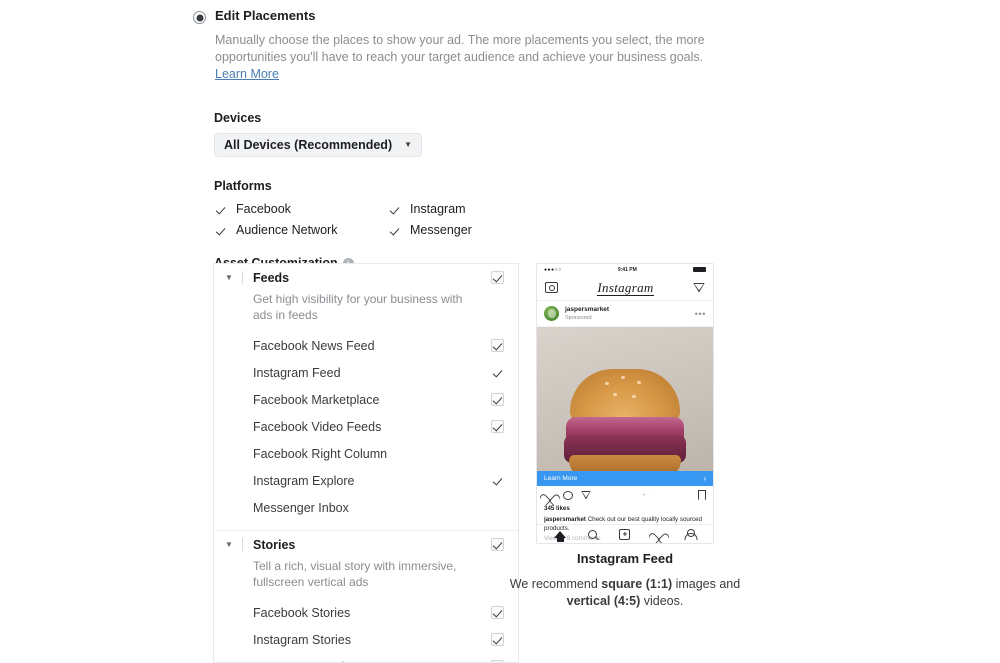  What do you see at coordinates (560, 536) in the screenshot?
I see `home-icon` at bounding box center [560, 536].